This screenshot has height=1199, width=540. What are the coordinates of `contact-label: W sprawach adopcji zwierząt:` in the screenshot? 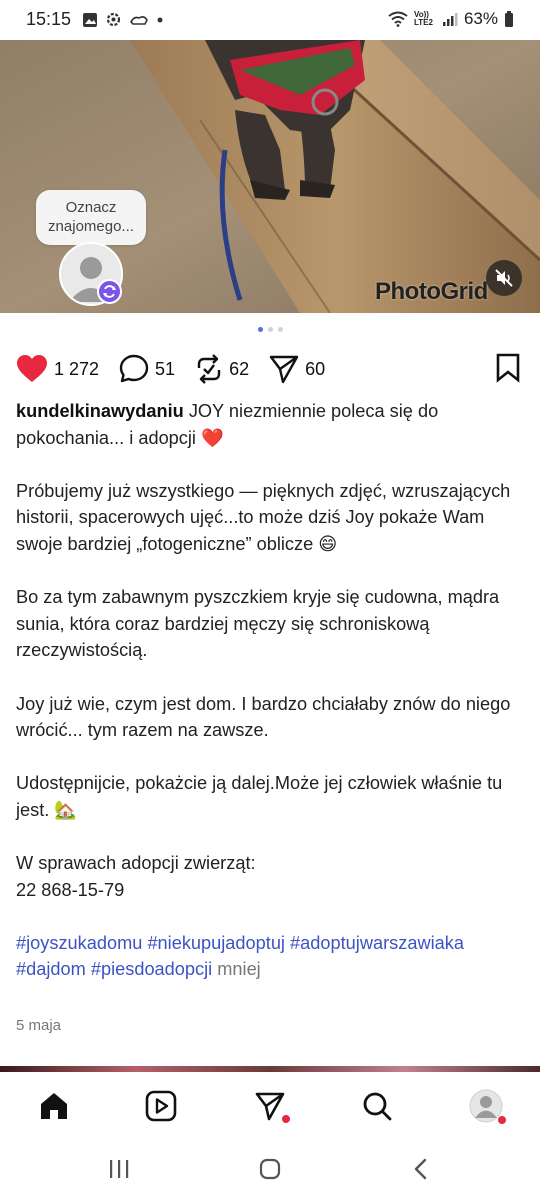 It's located at (136, 863).